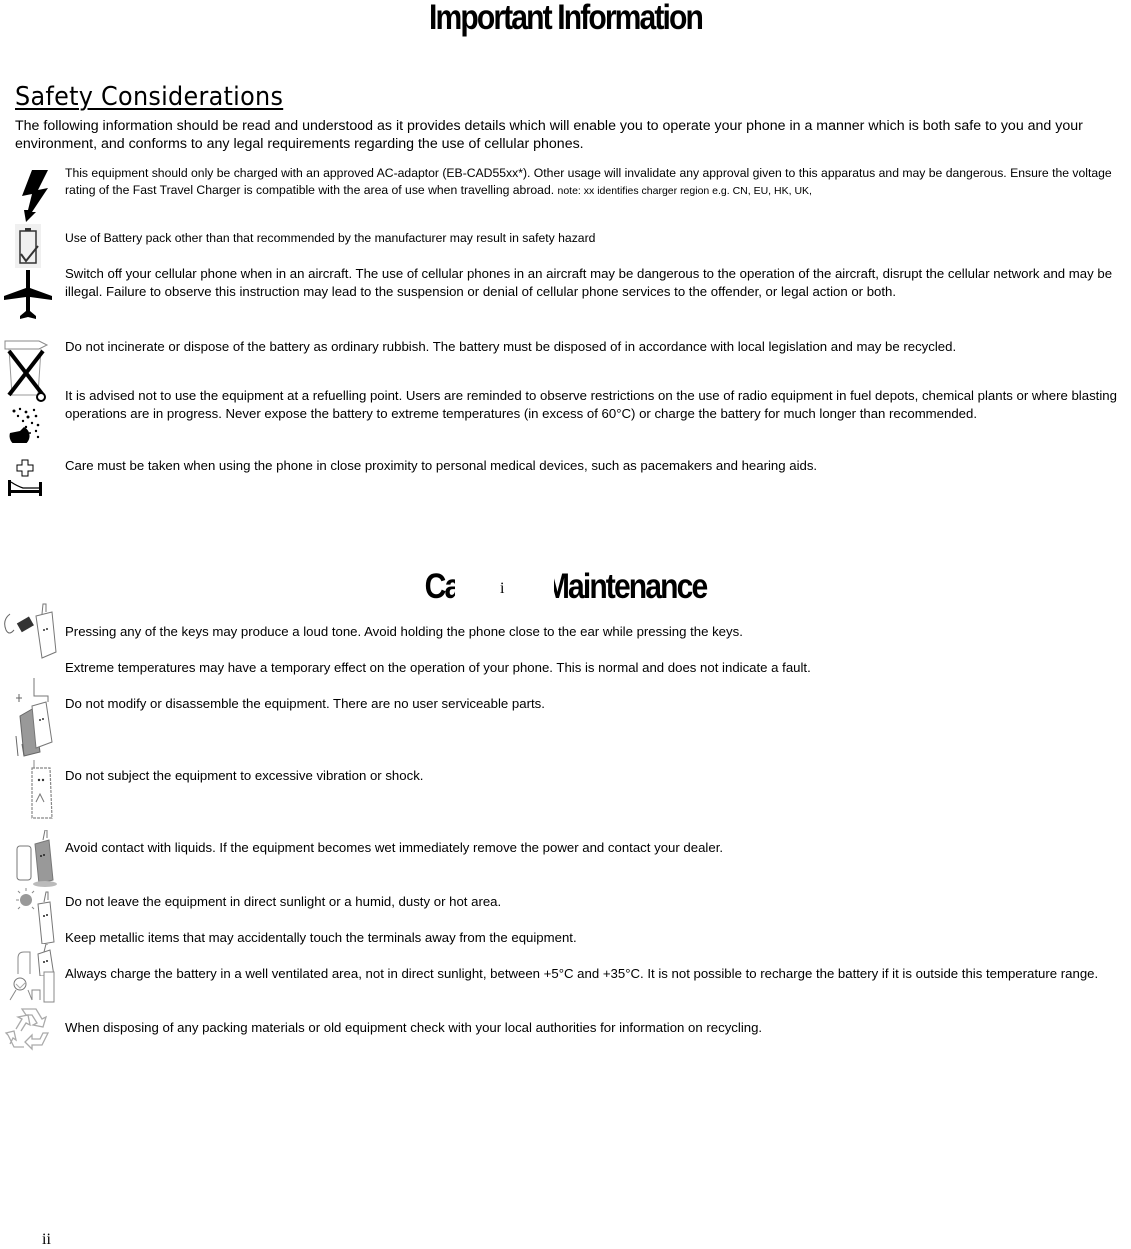  What do you see at coordinates (149, 97) in the screenshot?
I see `safety-heading: Safety Considerations` at bounding box center [149, 97].